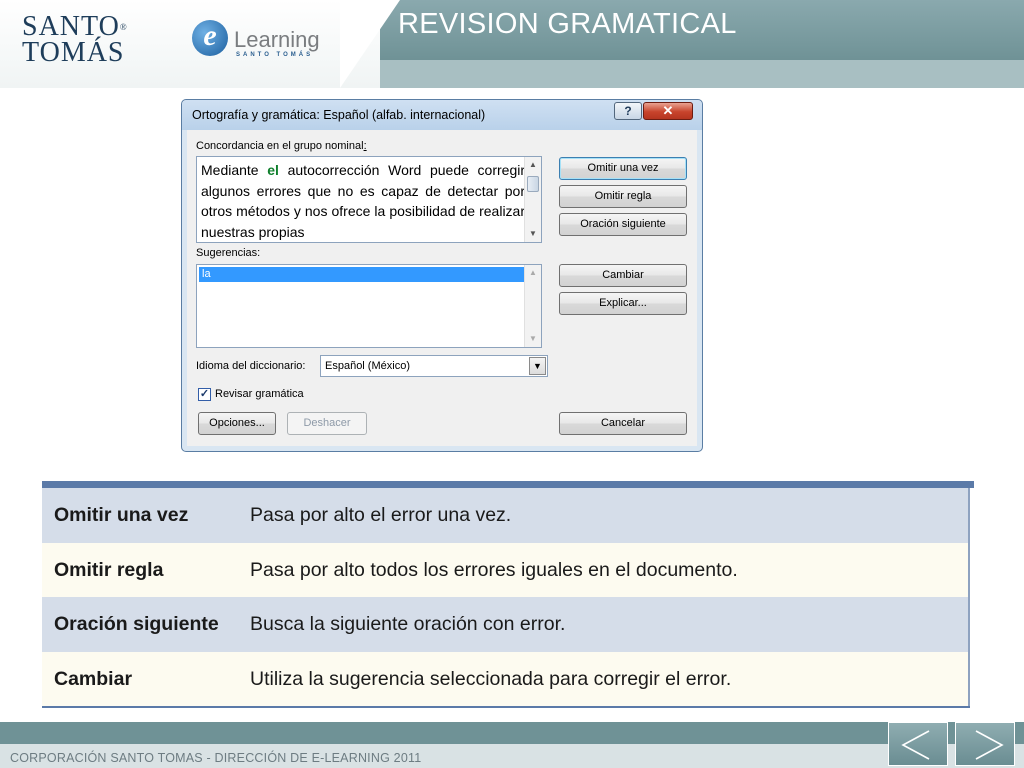  I want to click on table-bottom-border, so click(506, 707).